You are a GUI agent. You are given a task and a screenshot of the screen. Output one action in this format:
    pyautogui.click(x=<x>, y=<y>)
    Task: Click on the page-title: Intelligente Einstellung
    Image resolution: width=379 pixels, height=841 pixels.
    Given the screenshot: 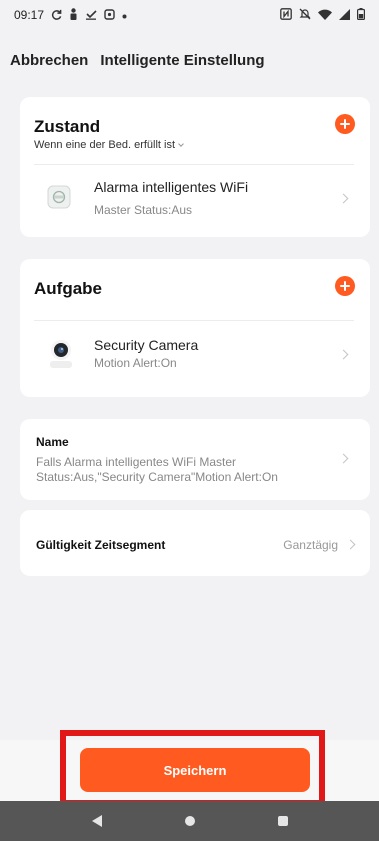 What is the action you would take?
    pyautogui.click(x=182, y=60)
    